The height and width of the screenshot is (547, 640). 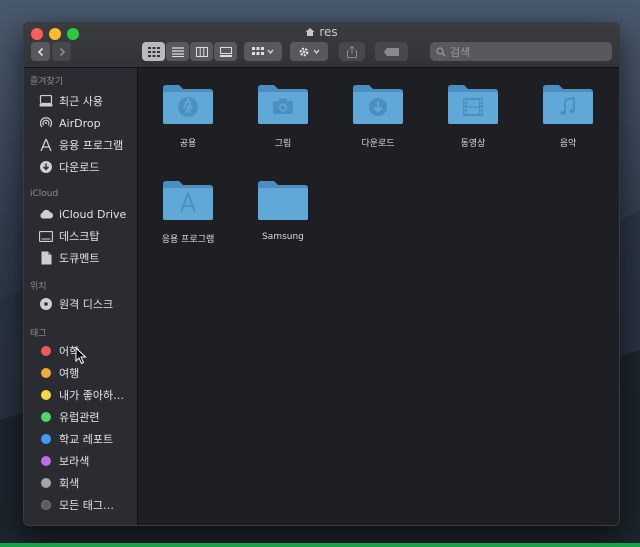 I want to click on sidebar-item-label: 유럽관련, so click(x=79, y=417).